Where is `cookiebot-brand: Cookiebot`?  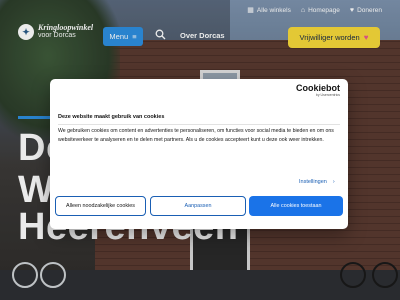
cookiebot-brand: Cookiebot is located at coordinates (318, 88).